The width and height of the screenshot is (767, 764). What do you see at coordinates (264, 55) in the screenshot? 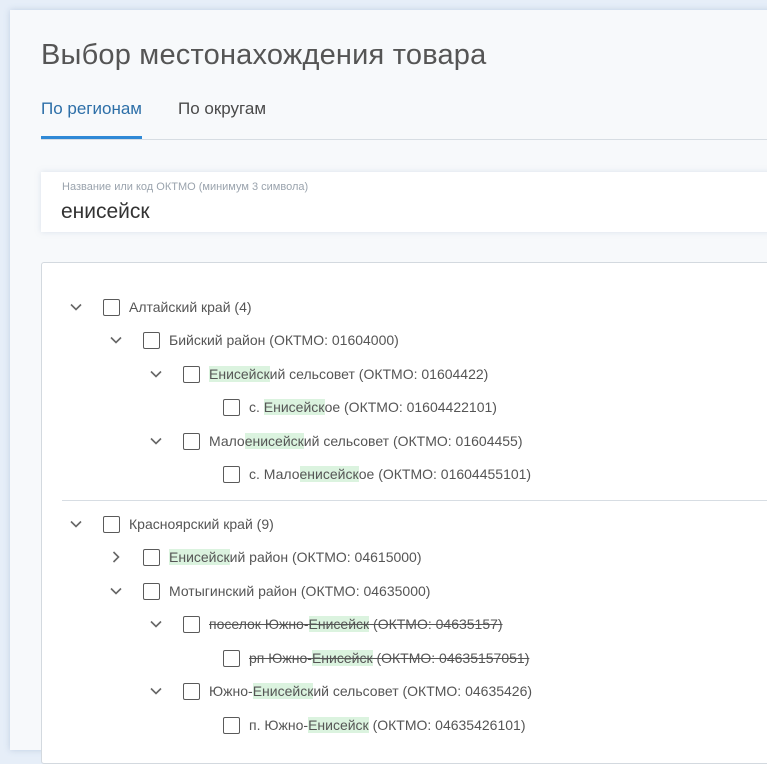
I see `page-title: Выбор местонахождения товара` at bounding box center [264, 55].